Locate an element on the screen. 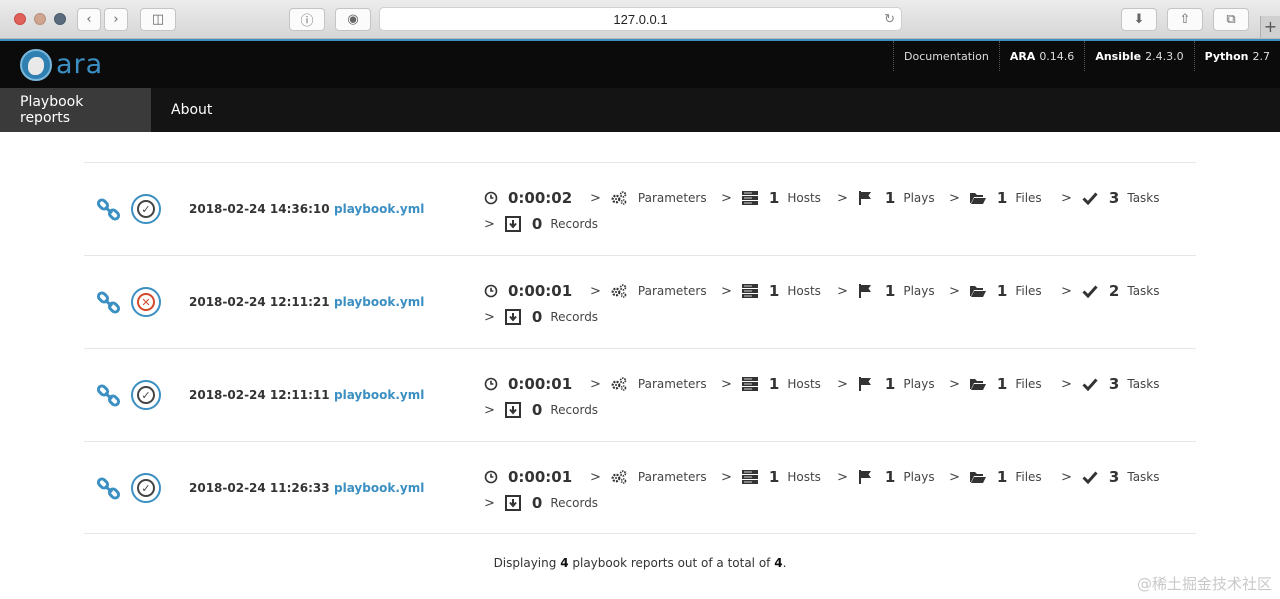 The image size is (1280, 599). ara-version: ARA 0.14.6 is located at coordinates (1041, 56).